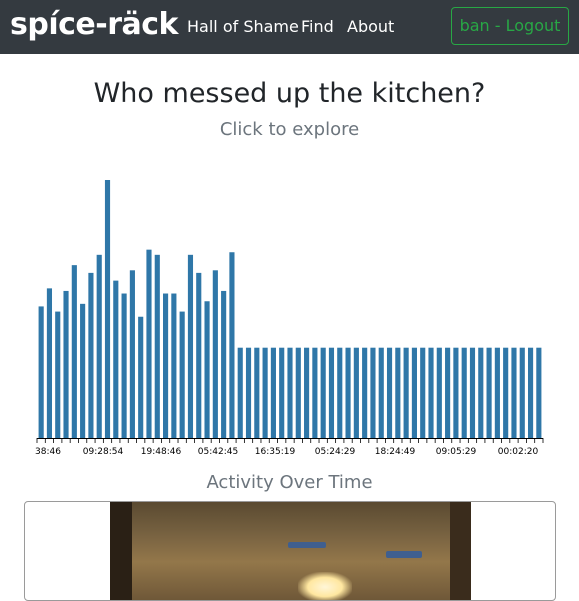 This screenshot has height=601, width=579. I want to click on camera-snapshot-image, so click(290, 551).